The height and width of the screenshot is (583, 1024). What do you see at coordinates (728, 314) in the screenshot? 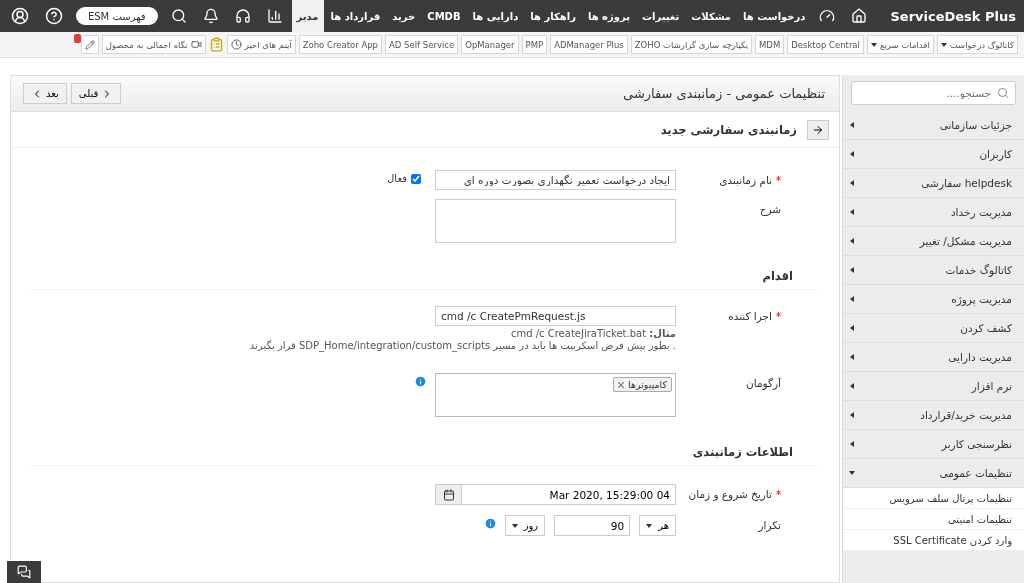
I see `field-label: اجرا کننده` at bounding box center [728, 314].